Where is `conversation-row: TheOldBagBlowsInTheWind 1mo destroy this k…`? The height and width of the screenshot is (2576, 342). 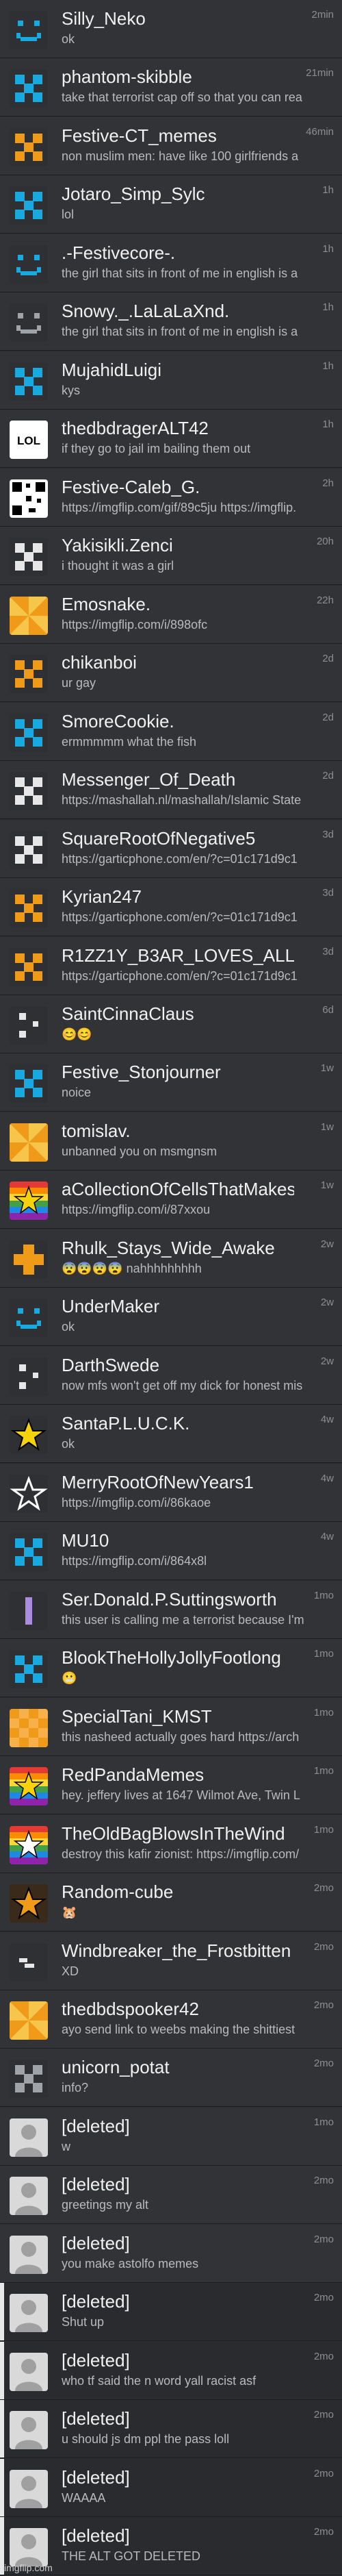
conversation-row: TheOldBagBlowsInTheWind 1mo destroy this k… is located at coordinates (171, 1843).